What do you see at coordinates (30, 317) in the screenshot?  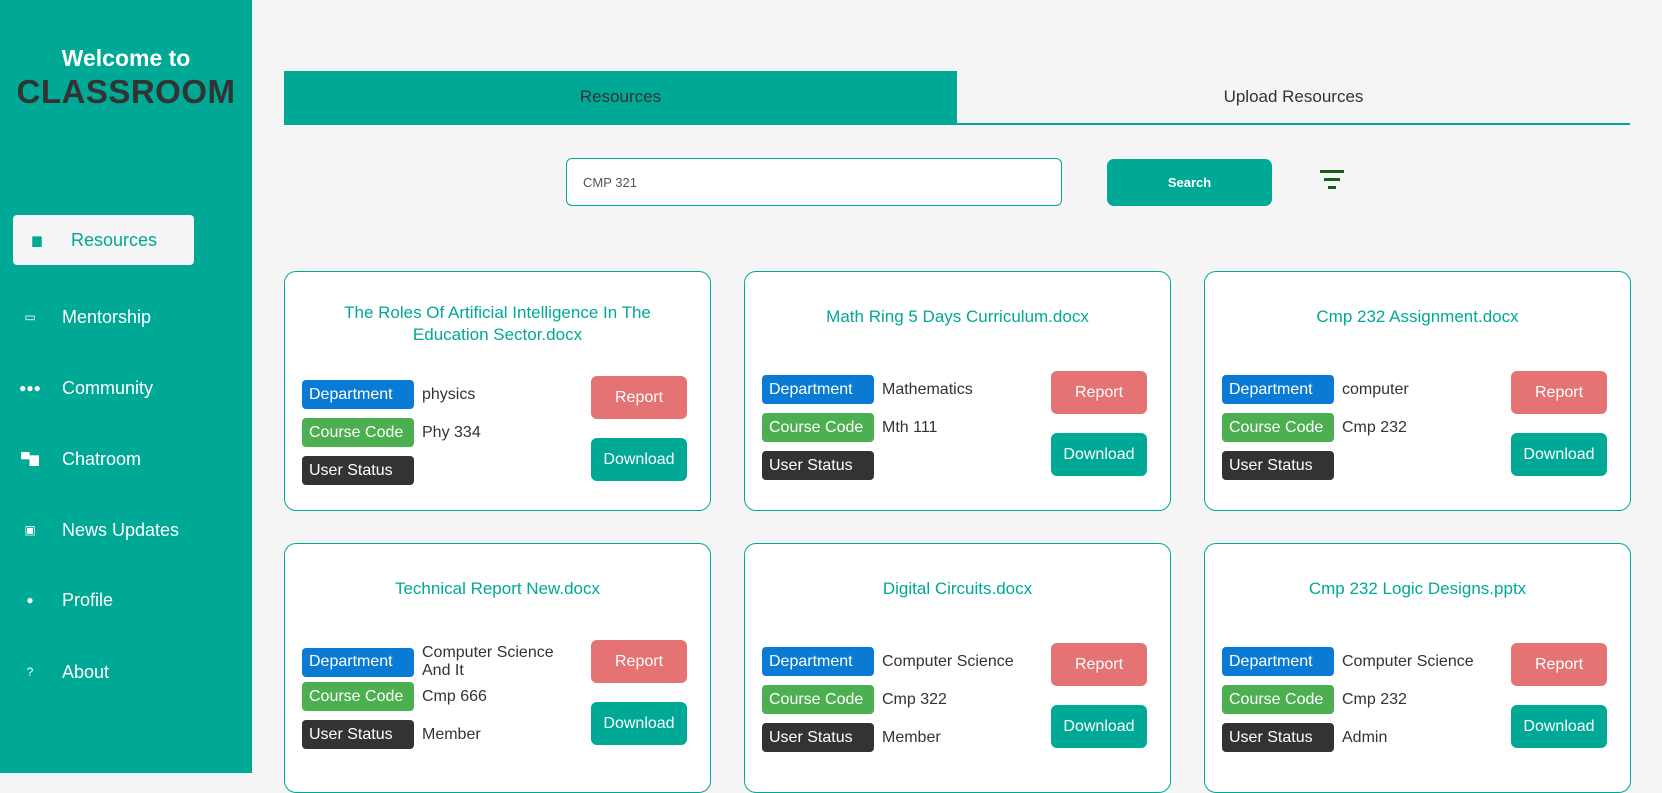 I see `chalkboard-teacher-icon: ▭` at bounding box center [30, 317].